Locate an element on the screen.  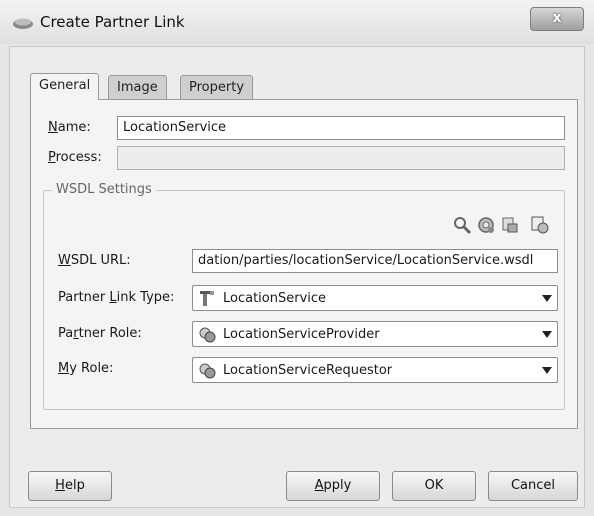
my-role-select: LocationServiceRequestor is located at coordinates (375, 370).